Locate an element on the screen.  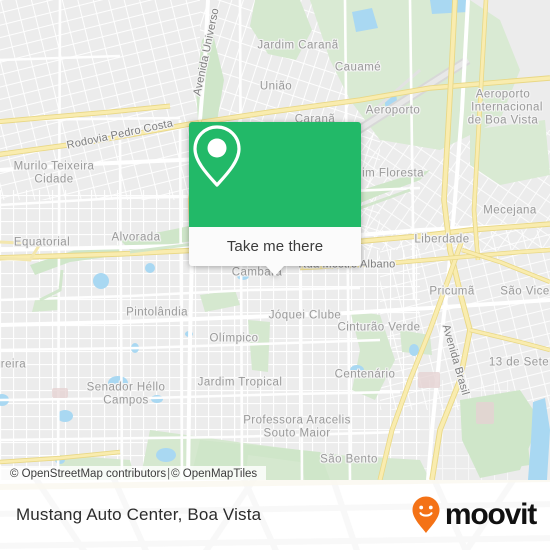
osm-attribution: © OpenStreetMap contributors is located at coordinates (88, 474).